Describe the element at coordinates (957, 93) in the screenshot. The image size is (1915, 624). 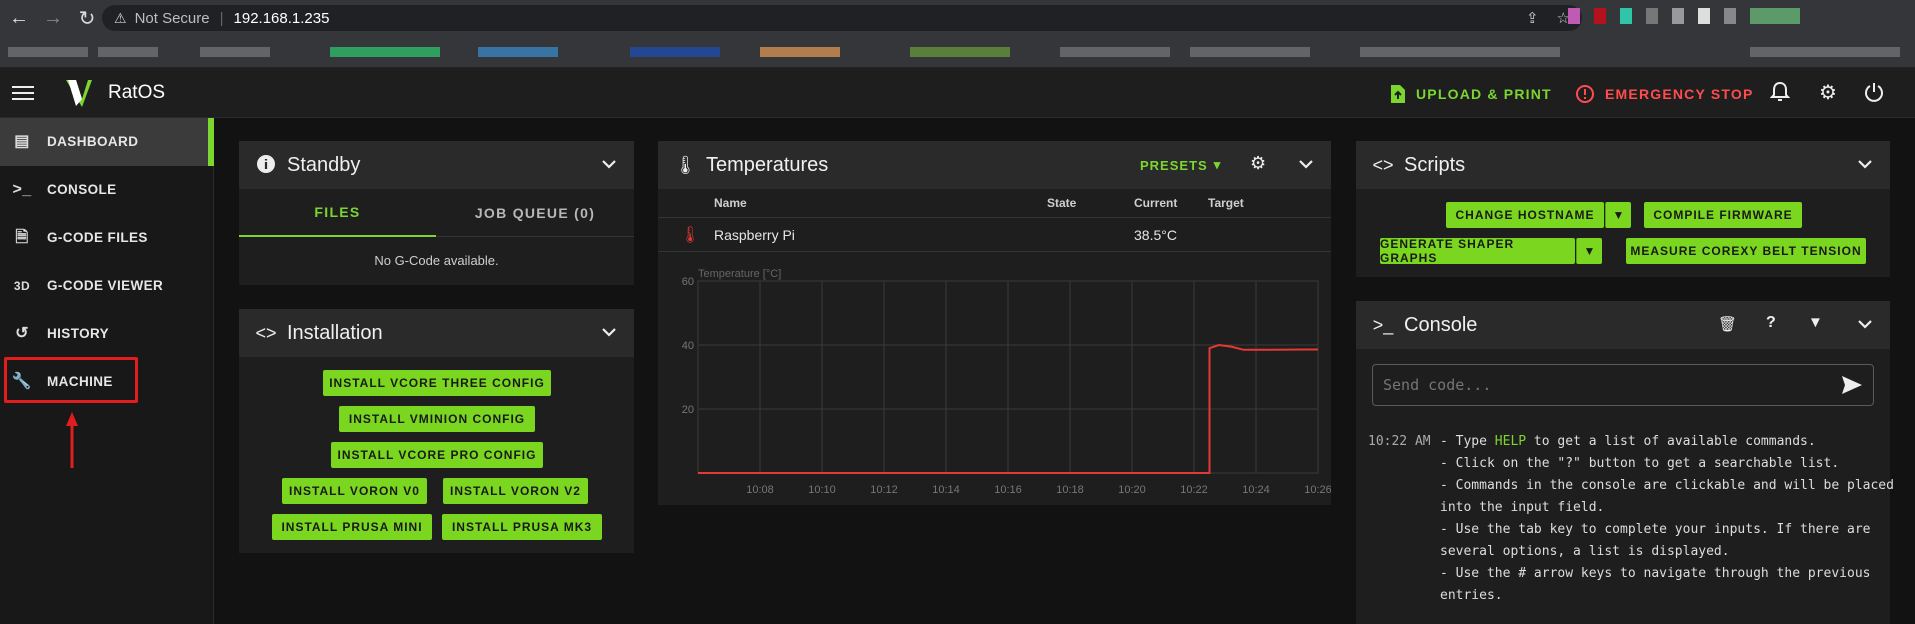
I see `app-bar: RatOS UPLOAD & PRINT EMERGENCY STOP ⚙` at that location.